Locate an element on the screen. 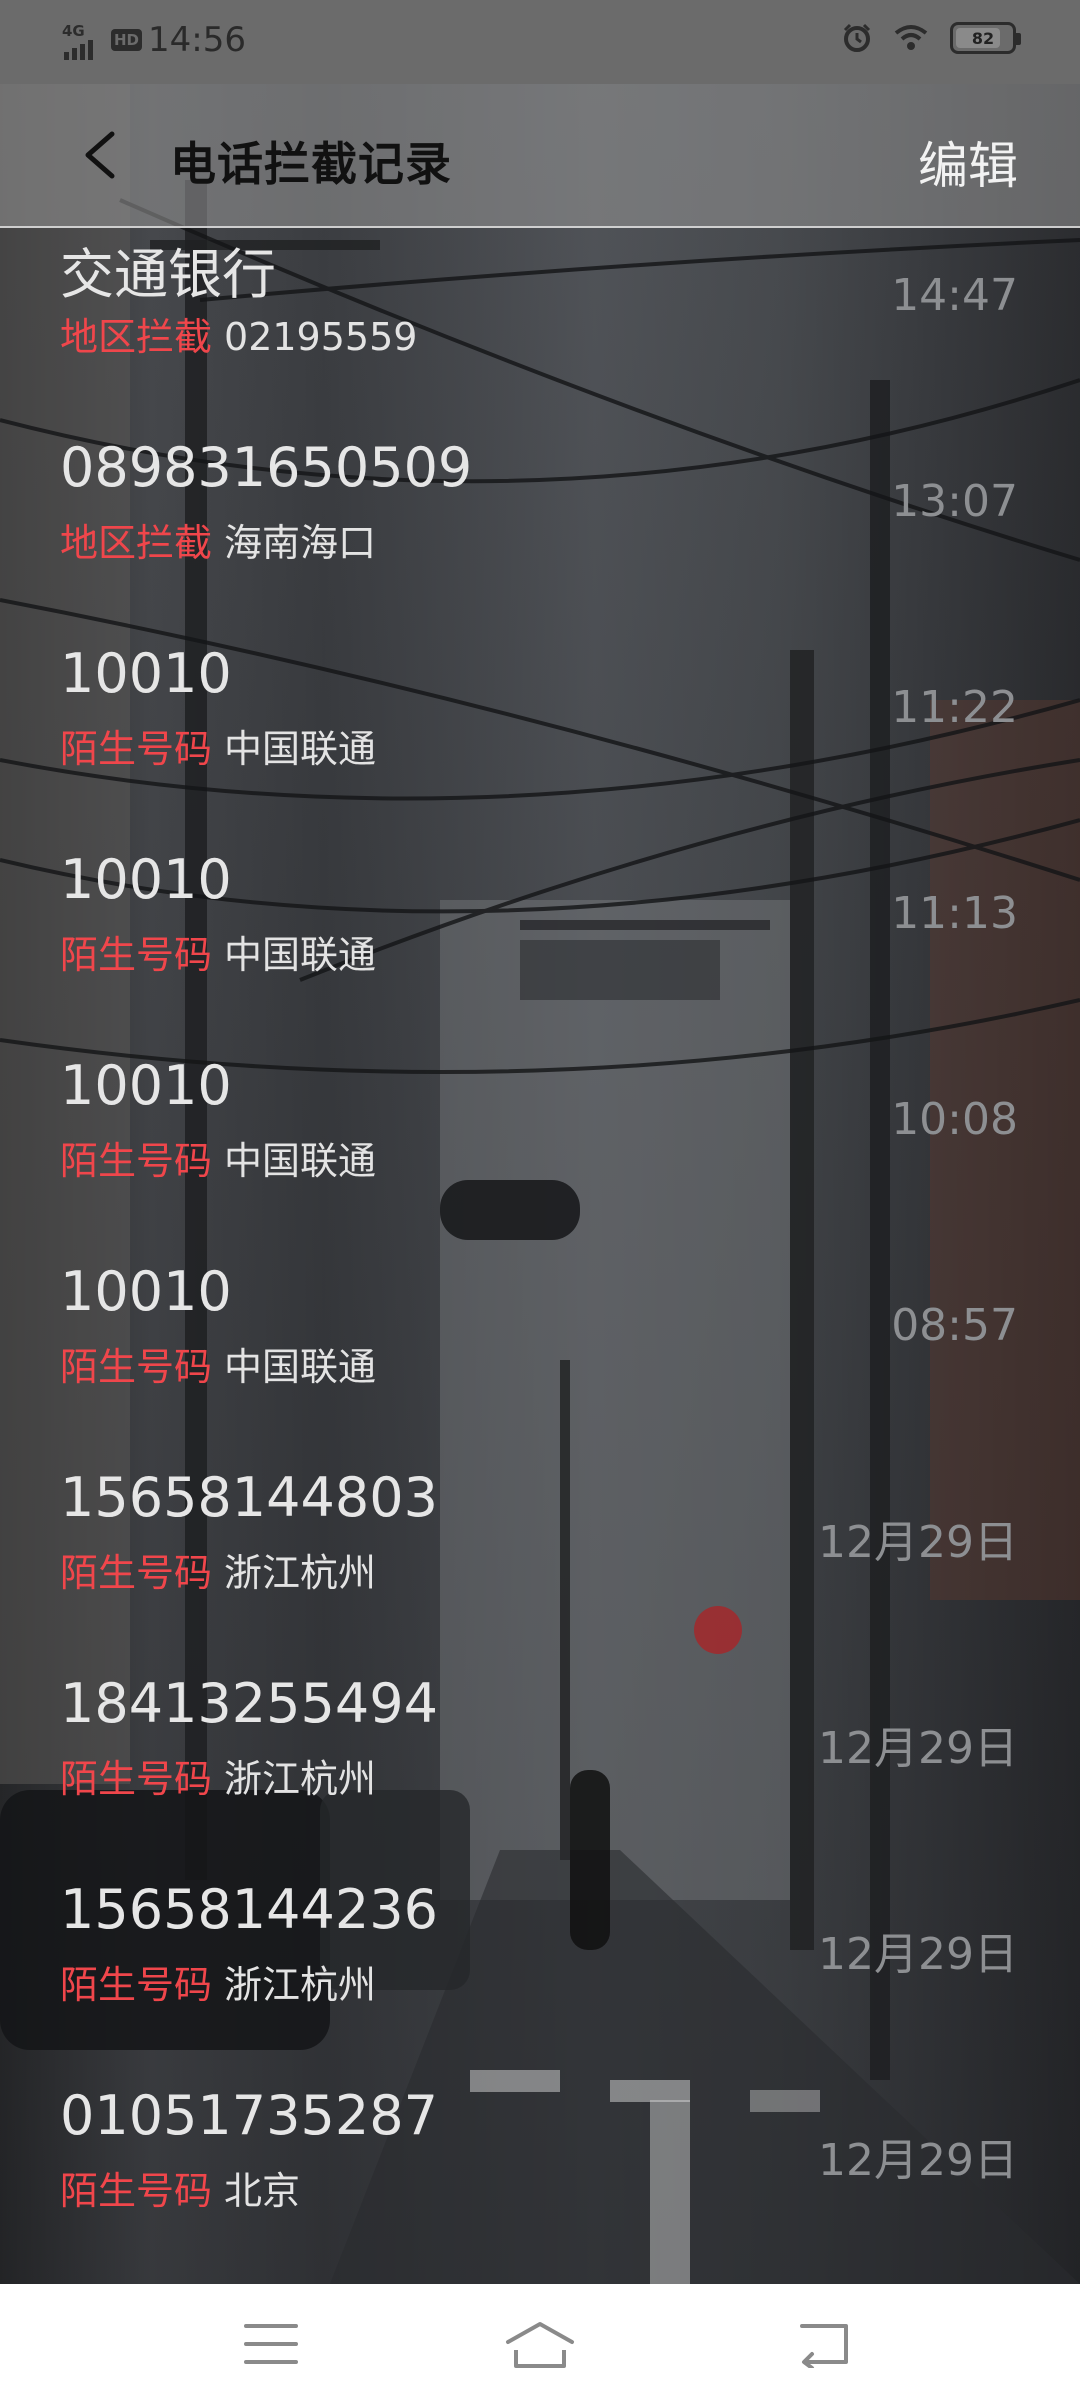 This screenshot has height=2408, width=1080. status-right: 82 is located at coordinates (931, 38).